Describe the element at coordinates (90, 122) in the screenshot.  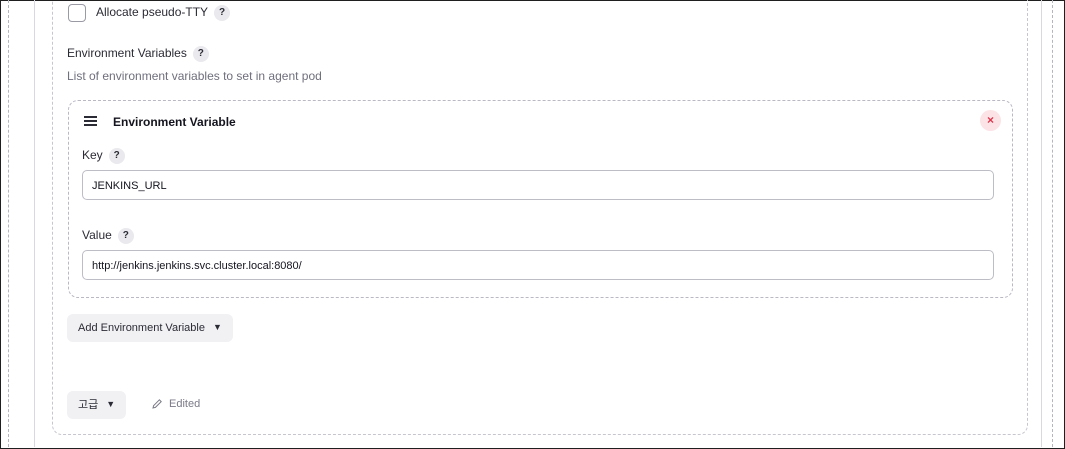
I see `drag-handle-icon` at that location.